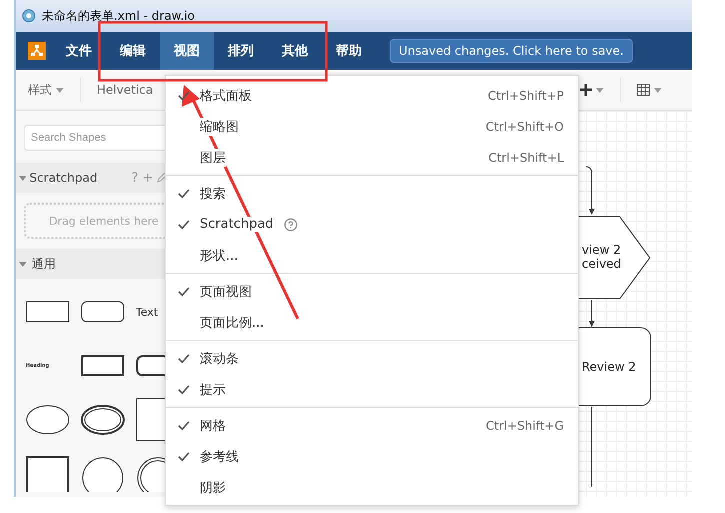  What do you see at coordinates (511, 51) in the screenshot?
I see `save-notice-button: Unsaved changes. Click here to save.` at bounding box center [511, 51].